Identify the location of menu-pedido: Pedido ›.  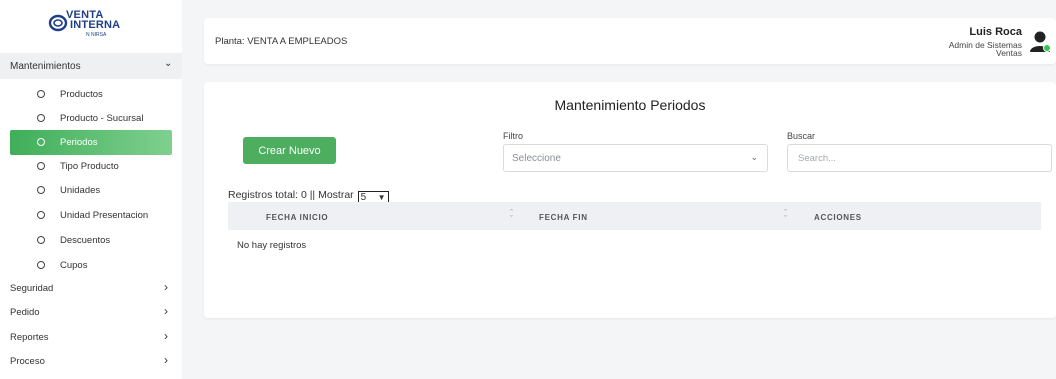
(91, 312).